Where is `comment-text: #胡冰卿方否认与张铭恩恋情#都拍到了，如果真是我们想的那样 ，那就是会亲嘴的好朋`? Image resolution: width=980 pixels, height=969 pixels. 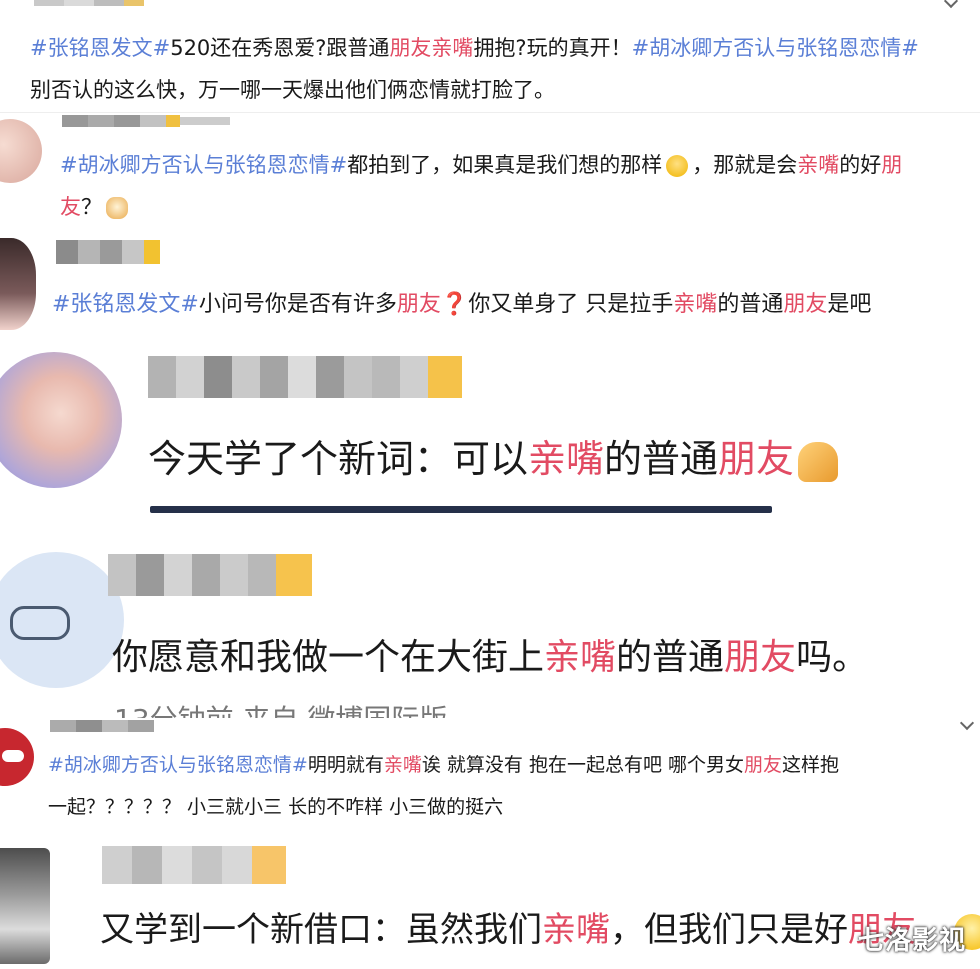
comment-text: #胡冰卿方否认与张铭恩恋情#都拍到了，如果真是我们想的那样 ，那就是会亲嘴的好朋 is located at coordinates (481, 164).